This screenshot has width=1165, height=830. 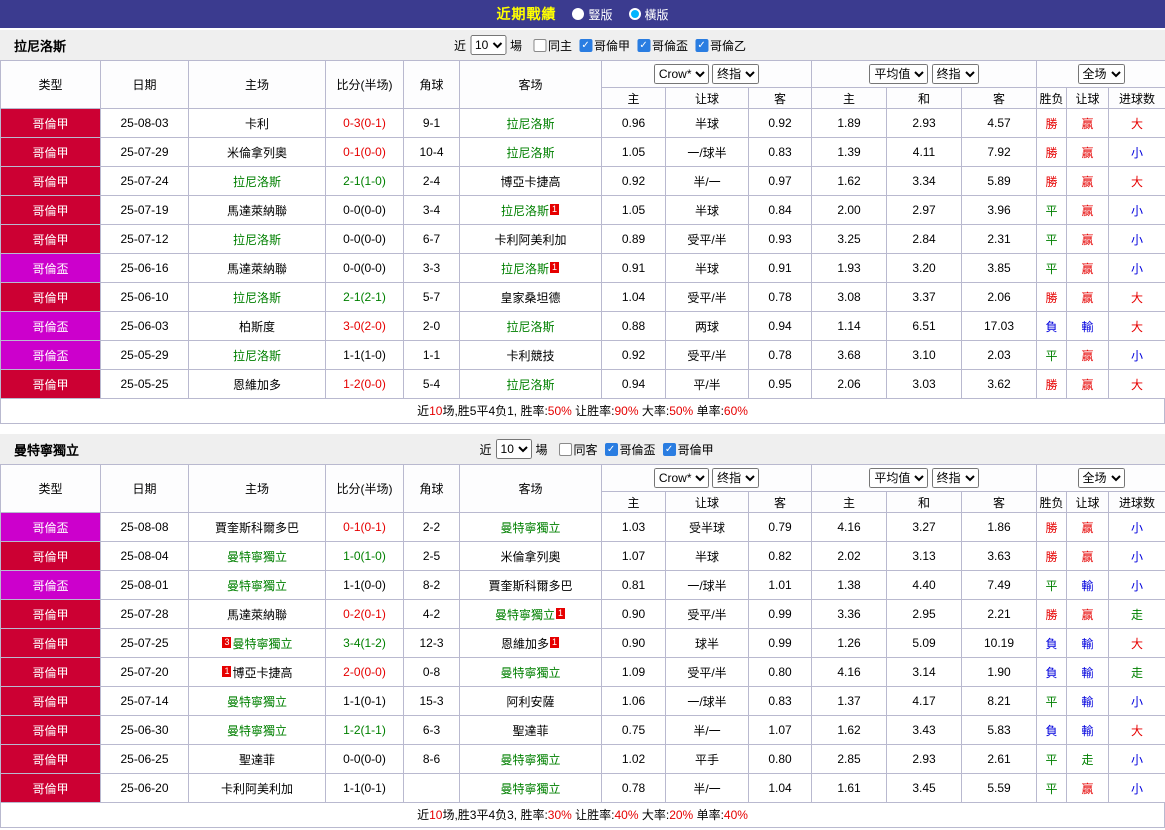 What do you see at coordinates (720, 45) in the screenshot?
I see `filter-checkbox: ✓ 哥倫乙` at bounding box center [720, 45].